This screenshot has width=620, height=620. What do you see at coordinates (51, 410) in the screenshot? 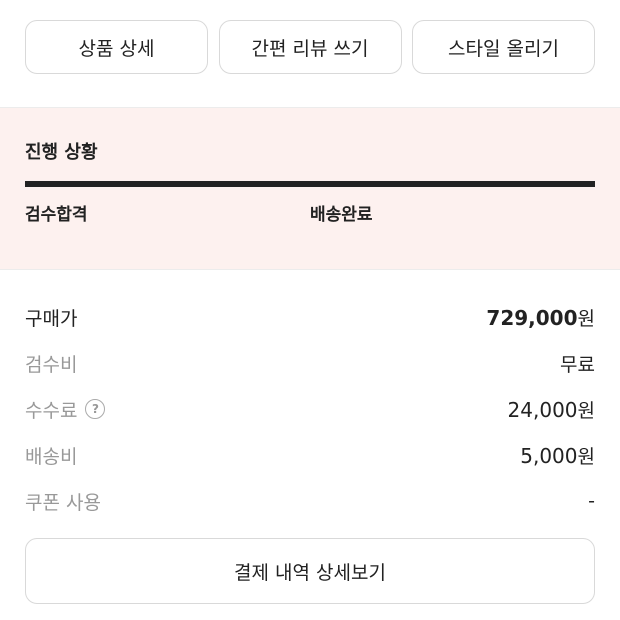
I see `commission-label: 수수료` at bounding box center [51, 410].